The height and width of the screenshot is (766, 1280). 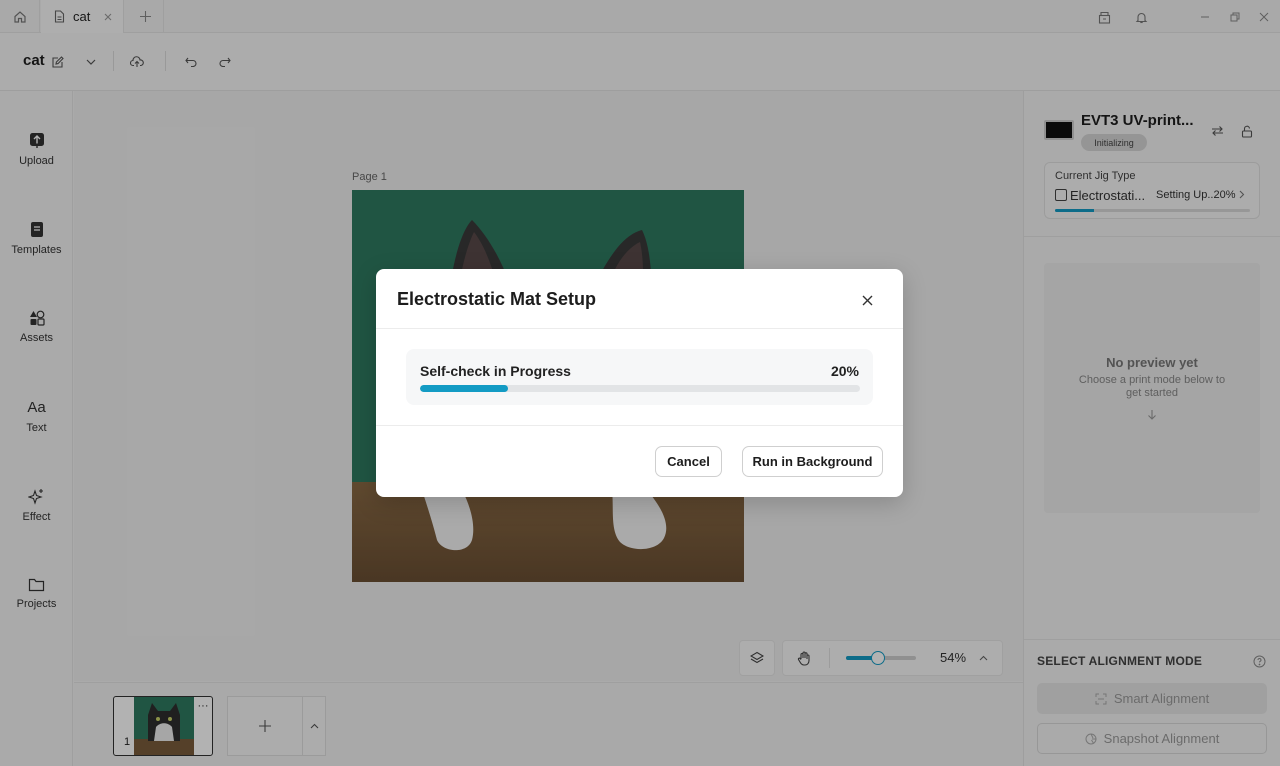 I want to click on self-check-progress-card: Self-check in Progress 20%, so click(x=639, y=377).